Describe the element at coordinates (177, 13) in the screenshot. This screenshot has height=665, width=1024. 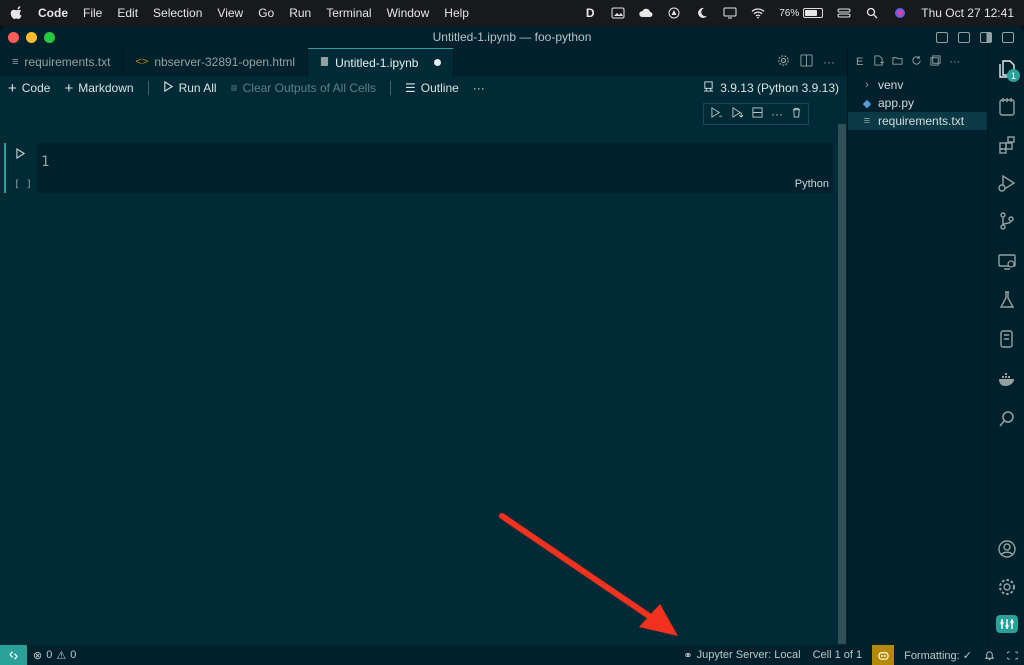
I see `menu-selection: Selection` at that location.